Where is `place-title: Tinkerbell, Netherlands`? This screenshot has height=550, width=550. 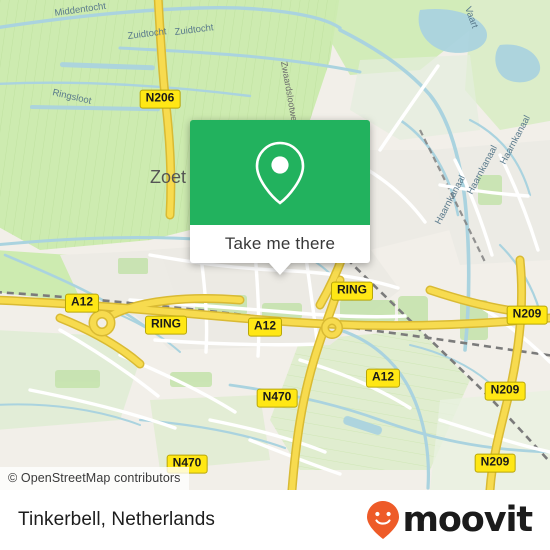 place-title: Tinkerbell, Netherlands is located at coordinates (116, 519).